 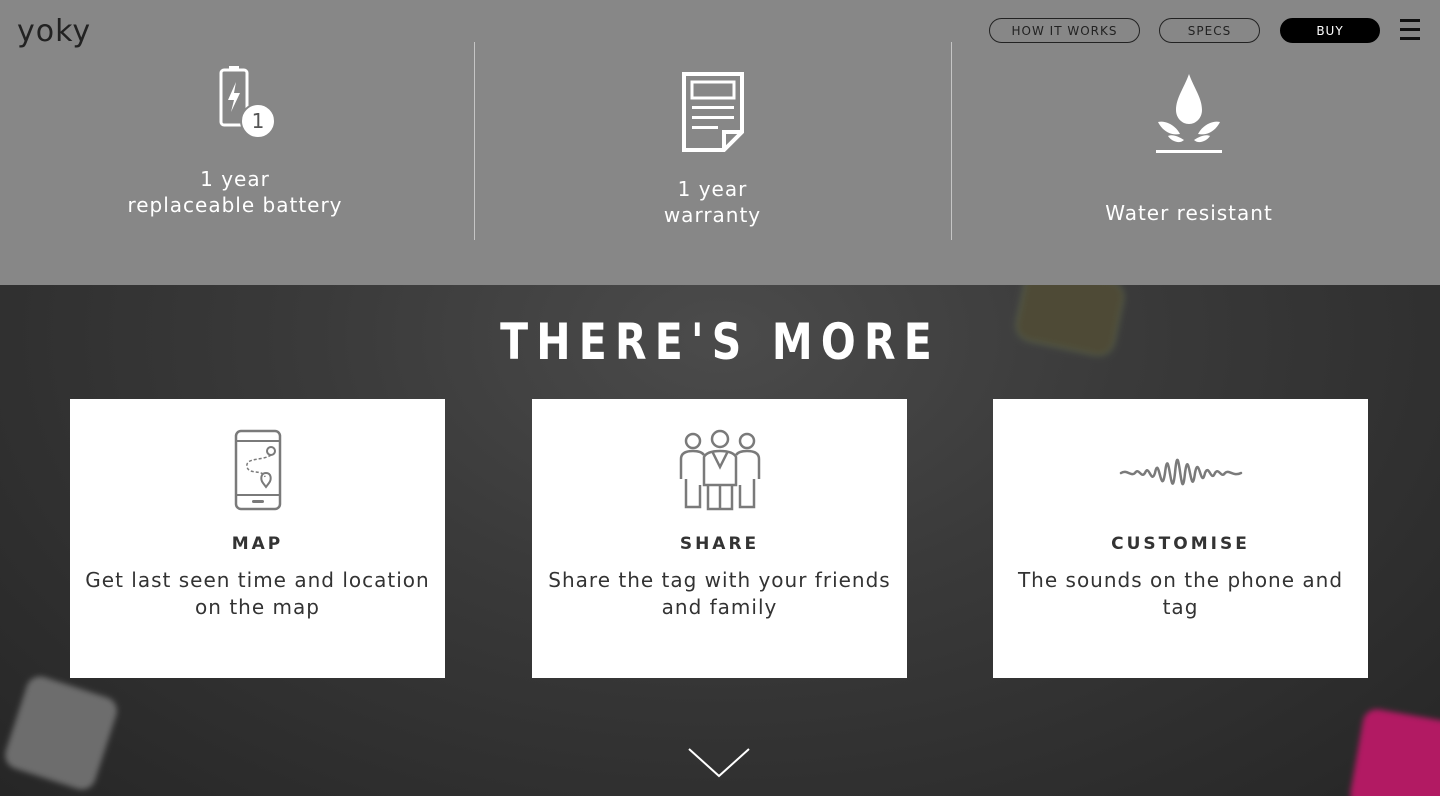 I want to click on how-it-works-button: HOW IT WORKS, so click(x=1064, y=30).